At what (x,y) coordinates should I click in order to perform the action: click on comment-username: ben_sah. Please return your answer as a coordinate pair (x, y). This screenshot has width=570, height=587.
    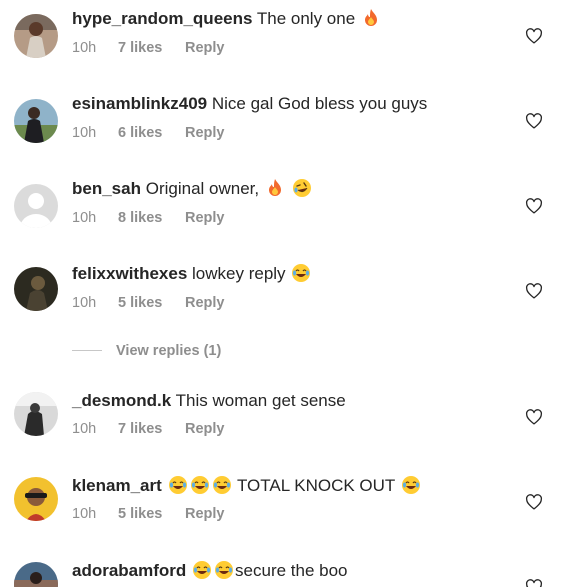
    Looking at the image, I should click on (106, 188).